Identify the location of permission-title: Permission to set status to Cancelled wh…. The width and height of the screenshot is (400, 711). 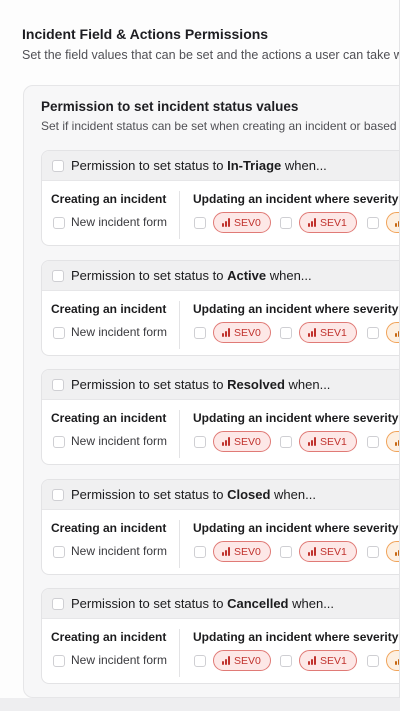
(202, 603).